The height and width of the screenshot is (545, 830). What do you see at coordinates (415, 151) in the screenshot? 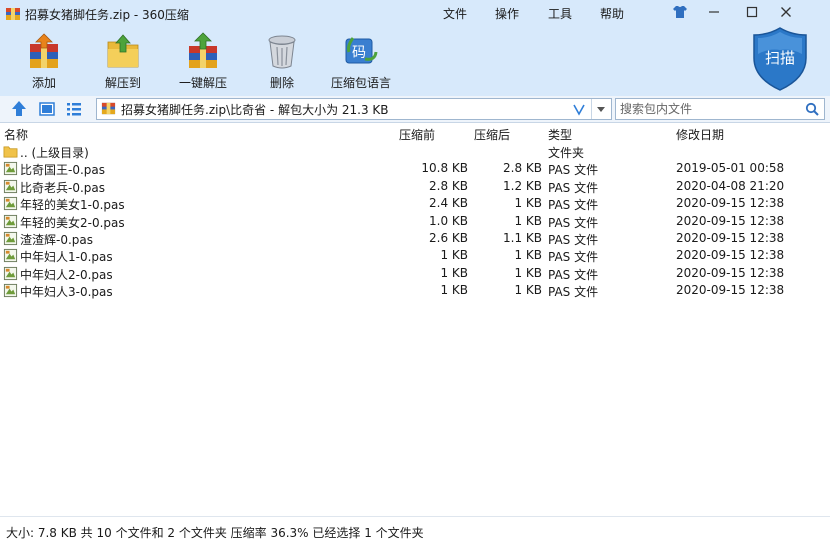
I see `parent-folder-row: .. (上级目录) 文件夹` at bounding box center [415, 151].